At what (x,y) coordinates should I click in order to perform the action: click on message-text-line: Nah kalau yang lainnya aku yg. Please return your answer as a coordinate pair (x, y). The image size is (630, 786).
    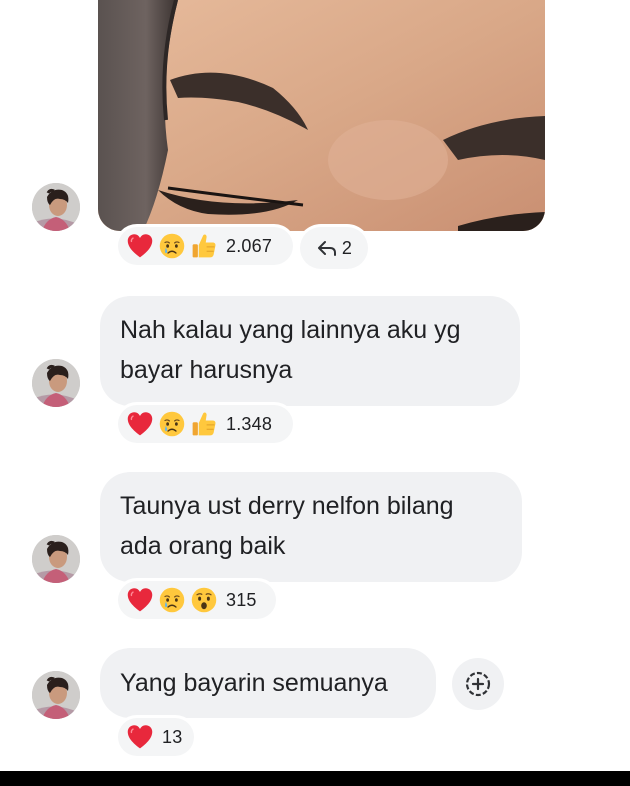
    Looking at the image, I should click on (290, 330).